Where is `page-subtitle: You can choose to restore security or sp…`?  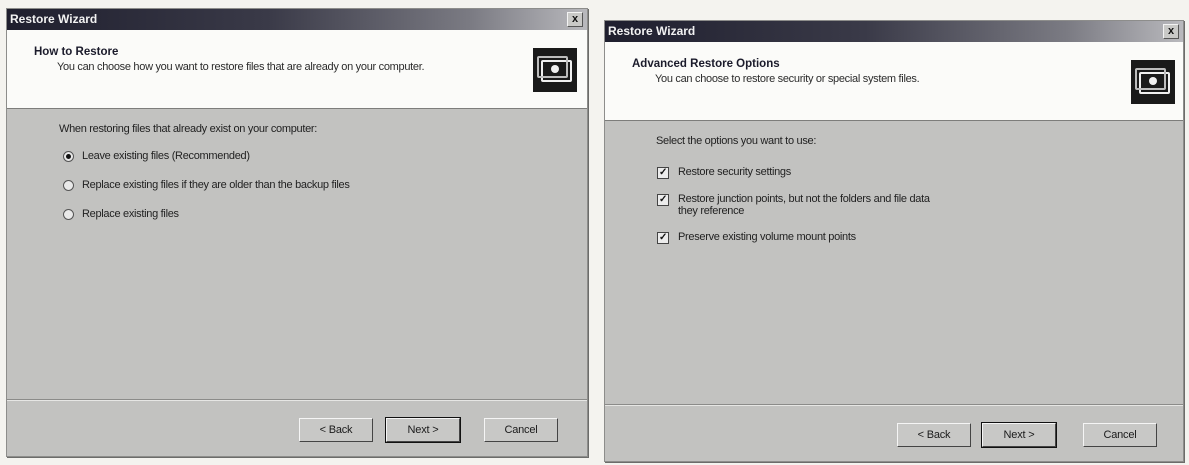
page-subtitle: You can choose to restore security or sp… is located at coordinates (787, 79).